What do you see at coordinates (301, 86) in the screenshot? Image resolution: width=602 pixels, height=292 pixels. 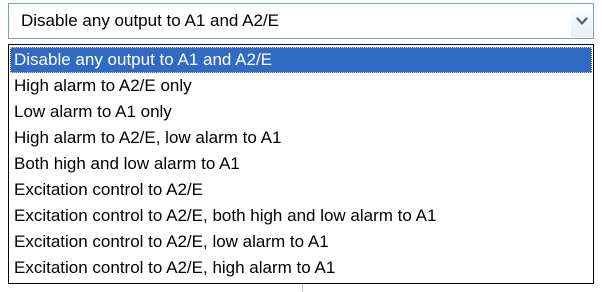 I see `dropdown-option-high-alarm-a2e-only: High alarm to A2/E only` at bounding box center [301, 86].